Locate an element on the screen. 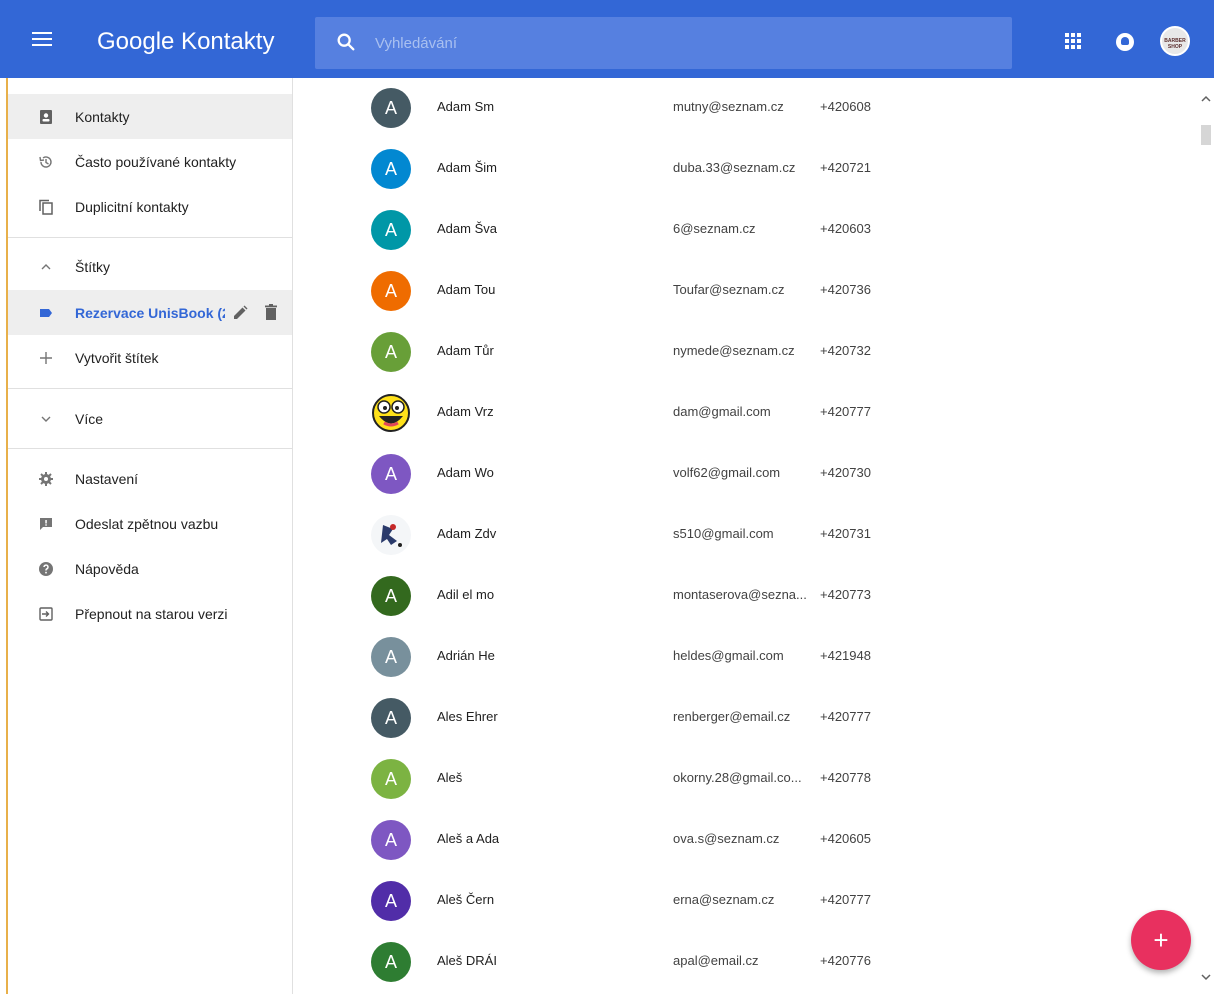 This screenshot has height=994, width=1214. more-toggle: Více is located at coordinates (150, 418).